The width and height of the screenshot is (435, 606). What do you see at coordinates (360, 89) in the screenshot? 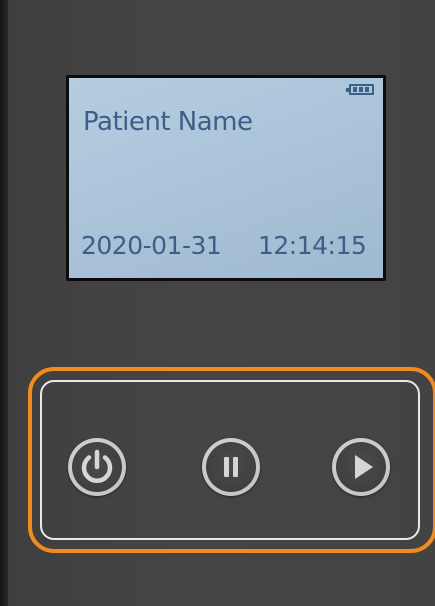
I see `battery-full-icon` at bounding box center [360, 89].